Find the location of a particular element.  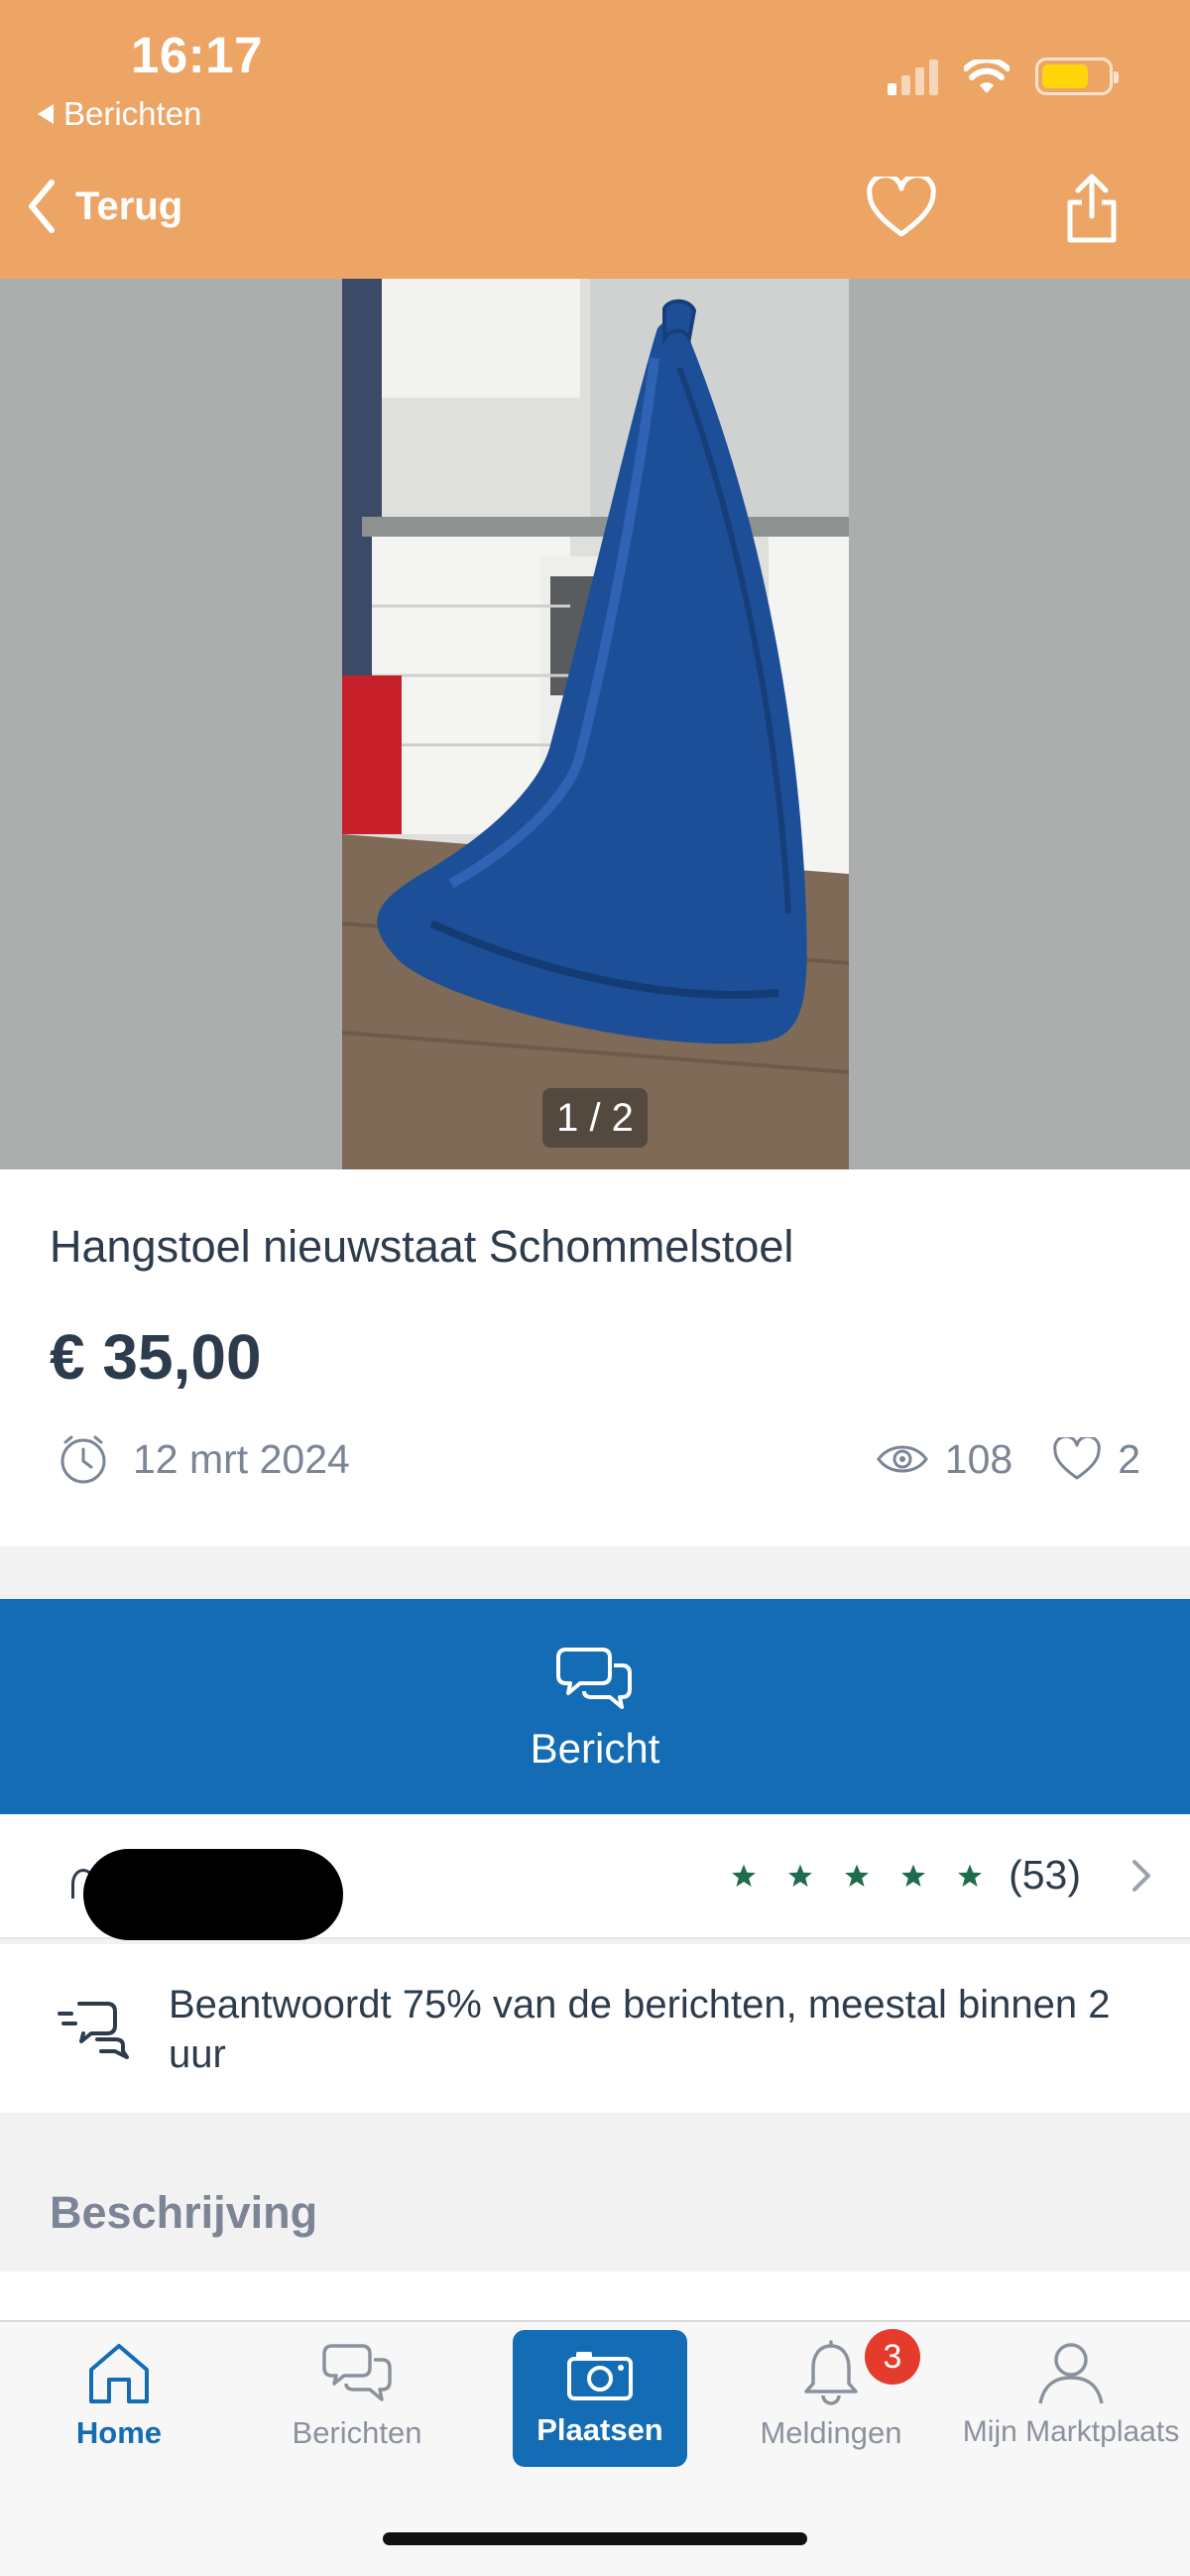

share-icon is located at coordinates (1092, 208).